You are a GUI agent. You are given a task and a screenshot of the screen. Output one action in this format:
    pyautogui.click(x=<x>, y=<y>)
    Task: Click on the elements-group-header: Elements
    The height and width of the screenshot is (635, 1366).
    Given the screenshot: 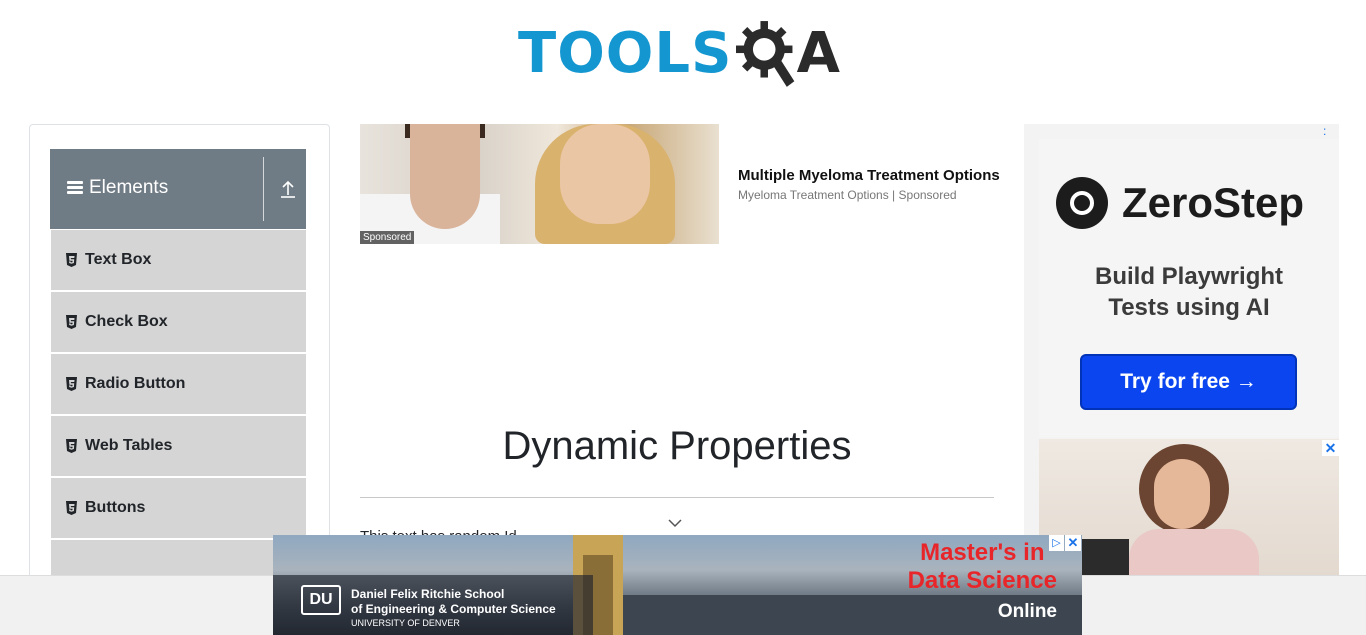 What is the action you would take?
    pyautogui.click(x=178, y=189)
    